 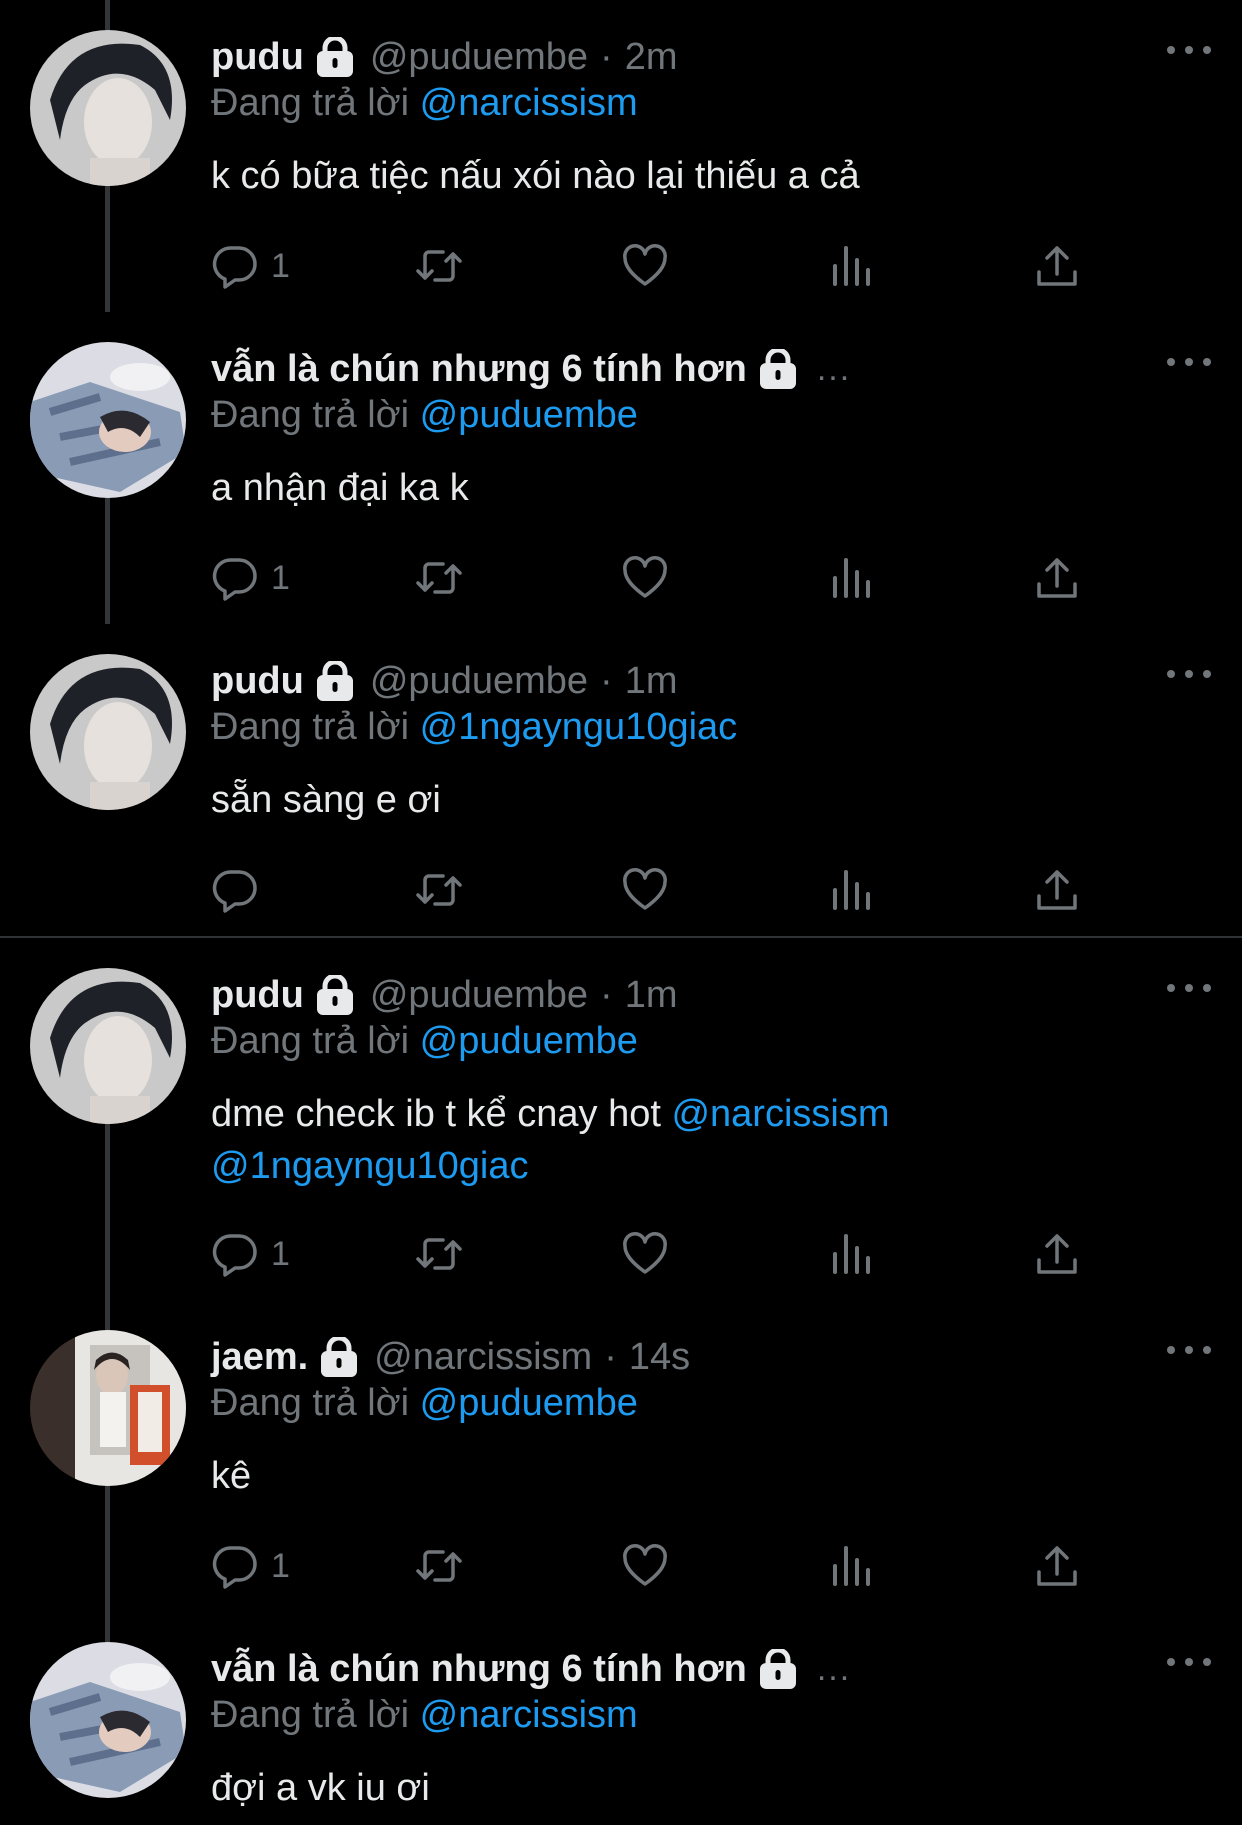 I want to click on share-icon, so click(x=1057, y=266).